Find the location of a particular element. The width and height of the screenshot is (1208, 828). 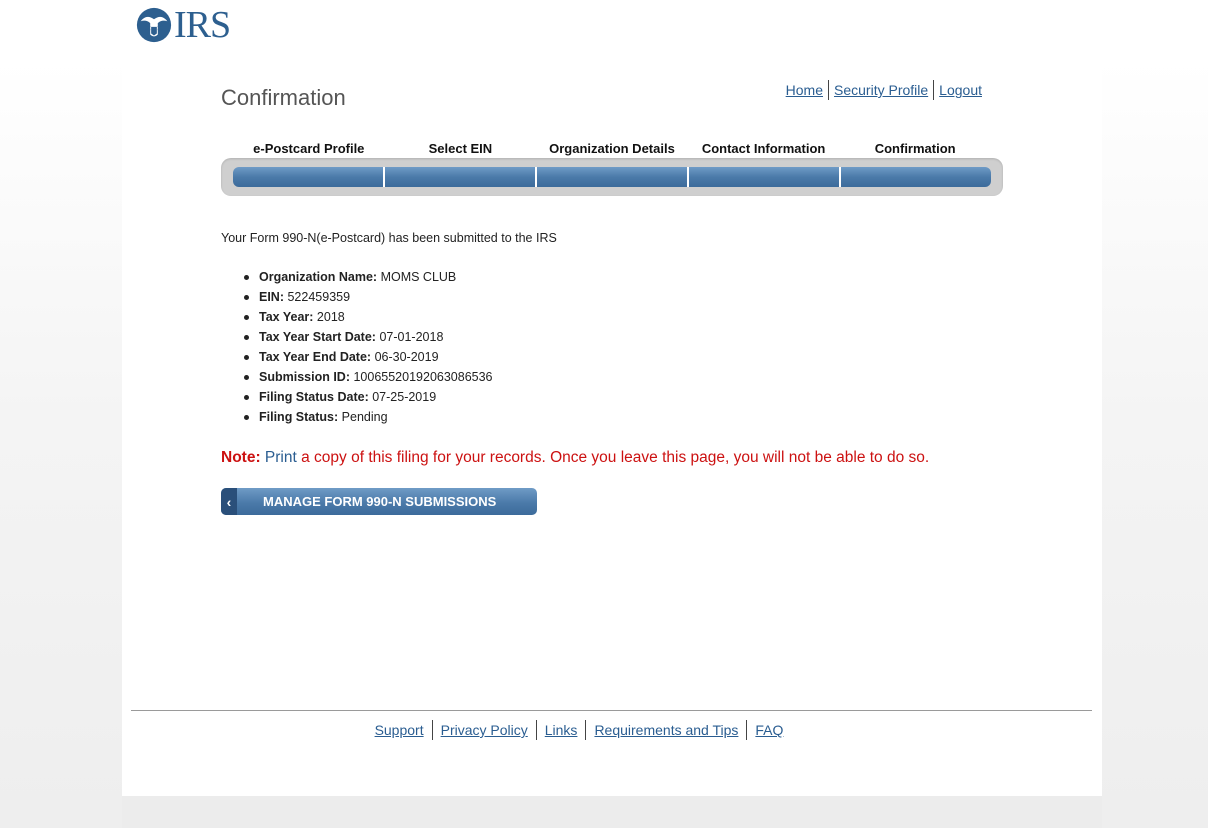

step-label-confirmation: Confirmation is located at coordinates (915, 148).